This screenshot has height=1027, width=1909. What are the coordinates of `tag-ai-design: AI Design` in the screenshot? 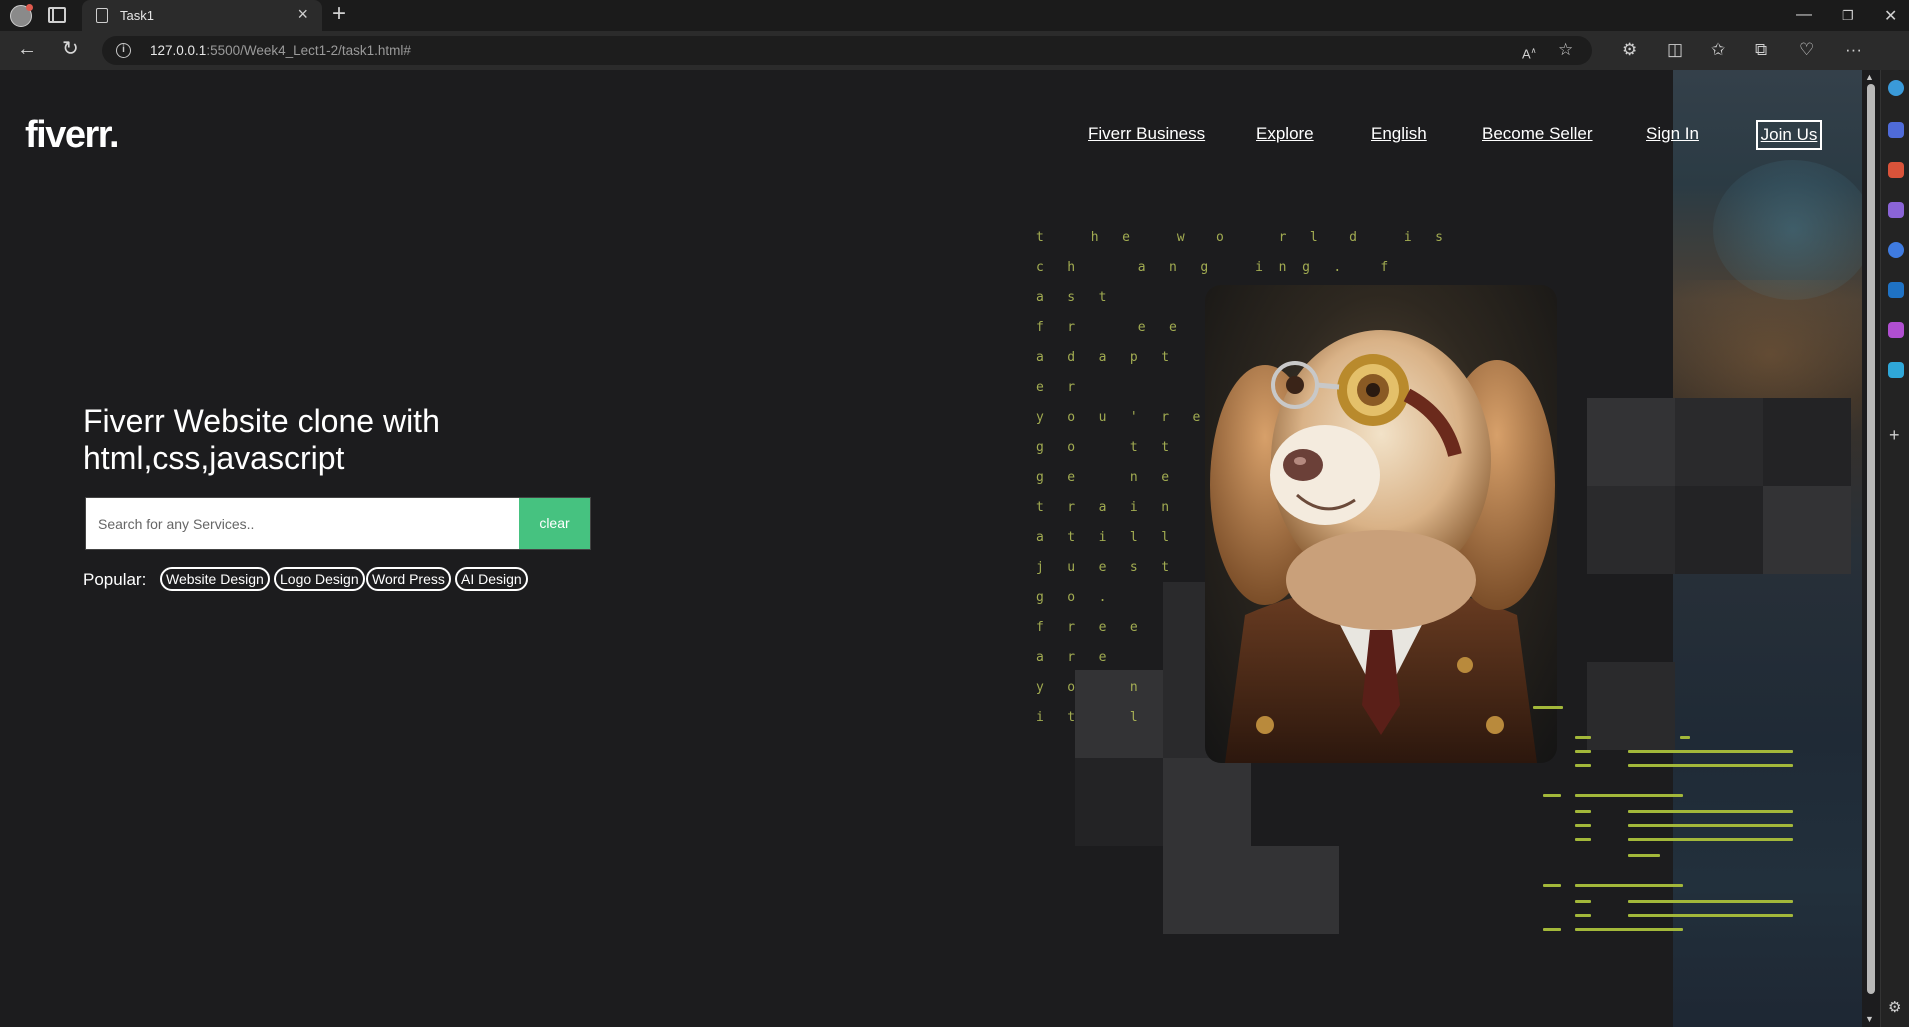 It's located at (491, 579).